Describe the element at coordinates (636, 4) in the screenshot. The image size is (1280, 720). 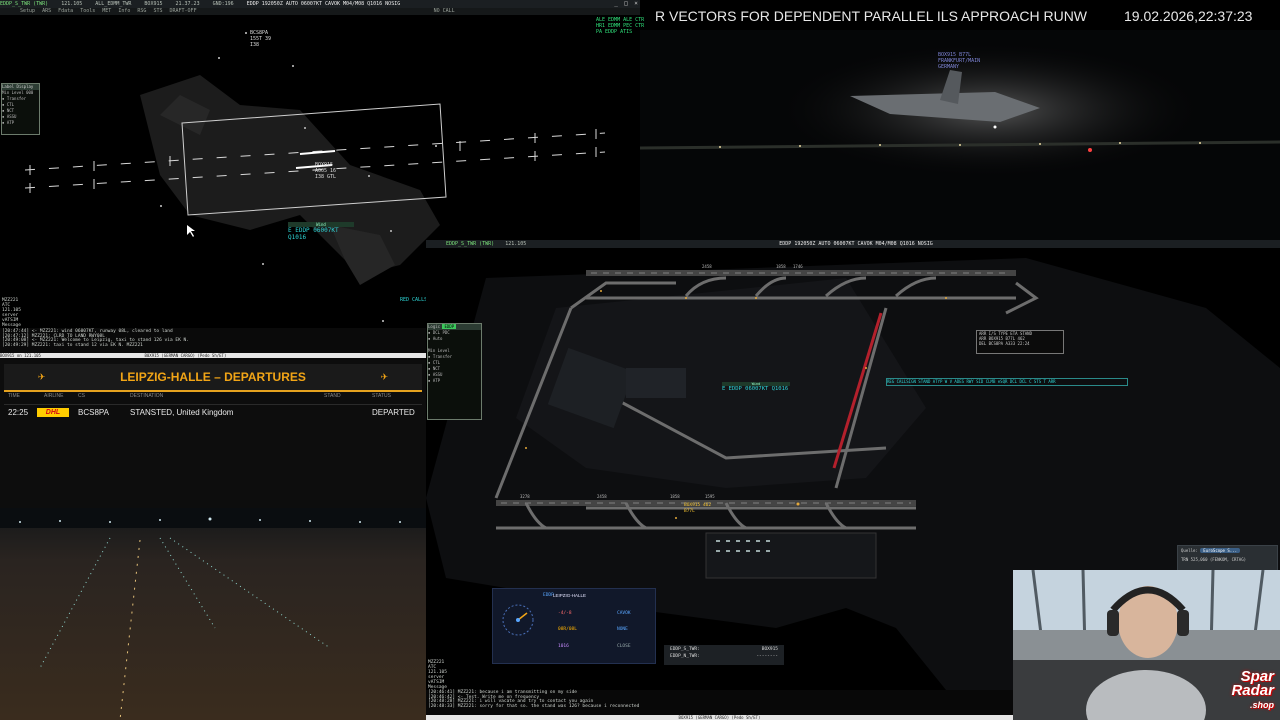
I see `close-icon: ×` at that location.